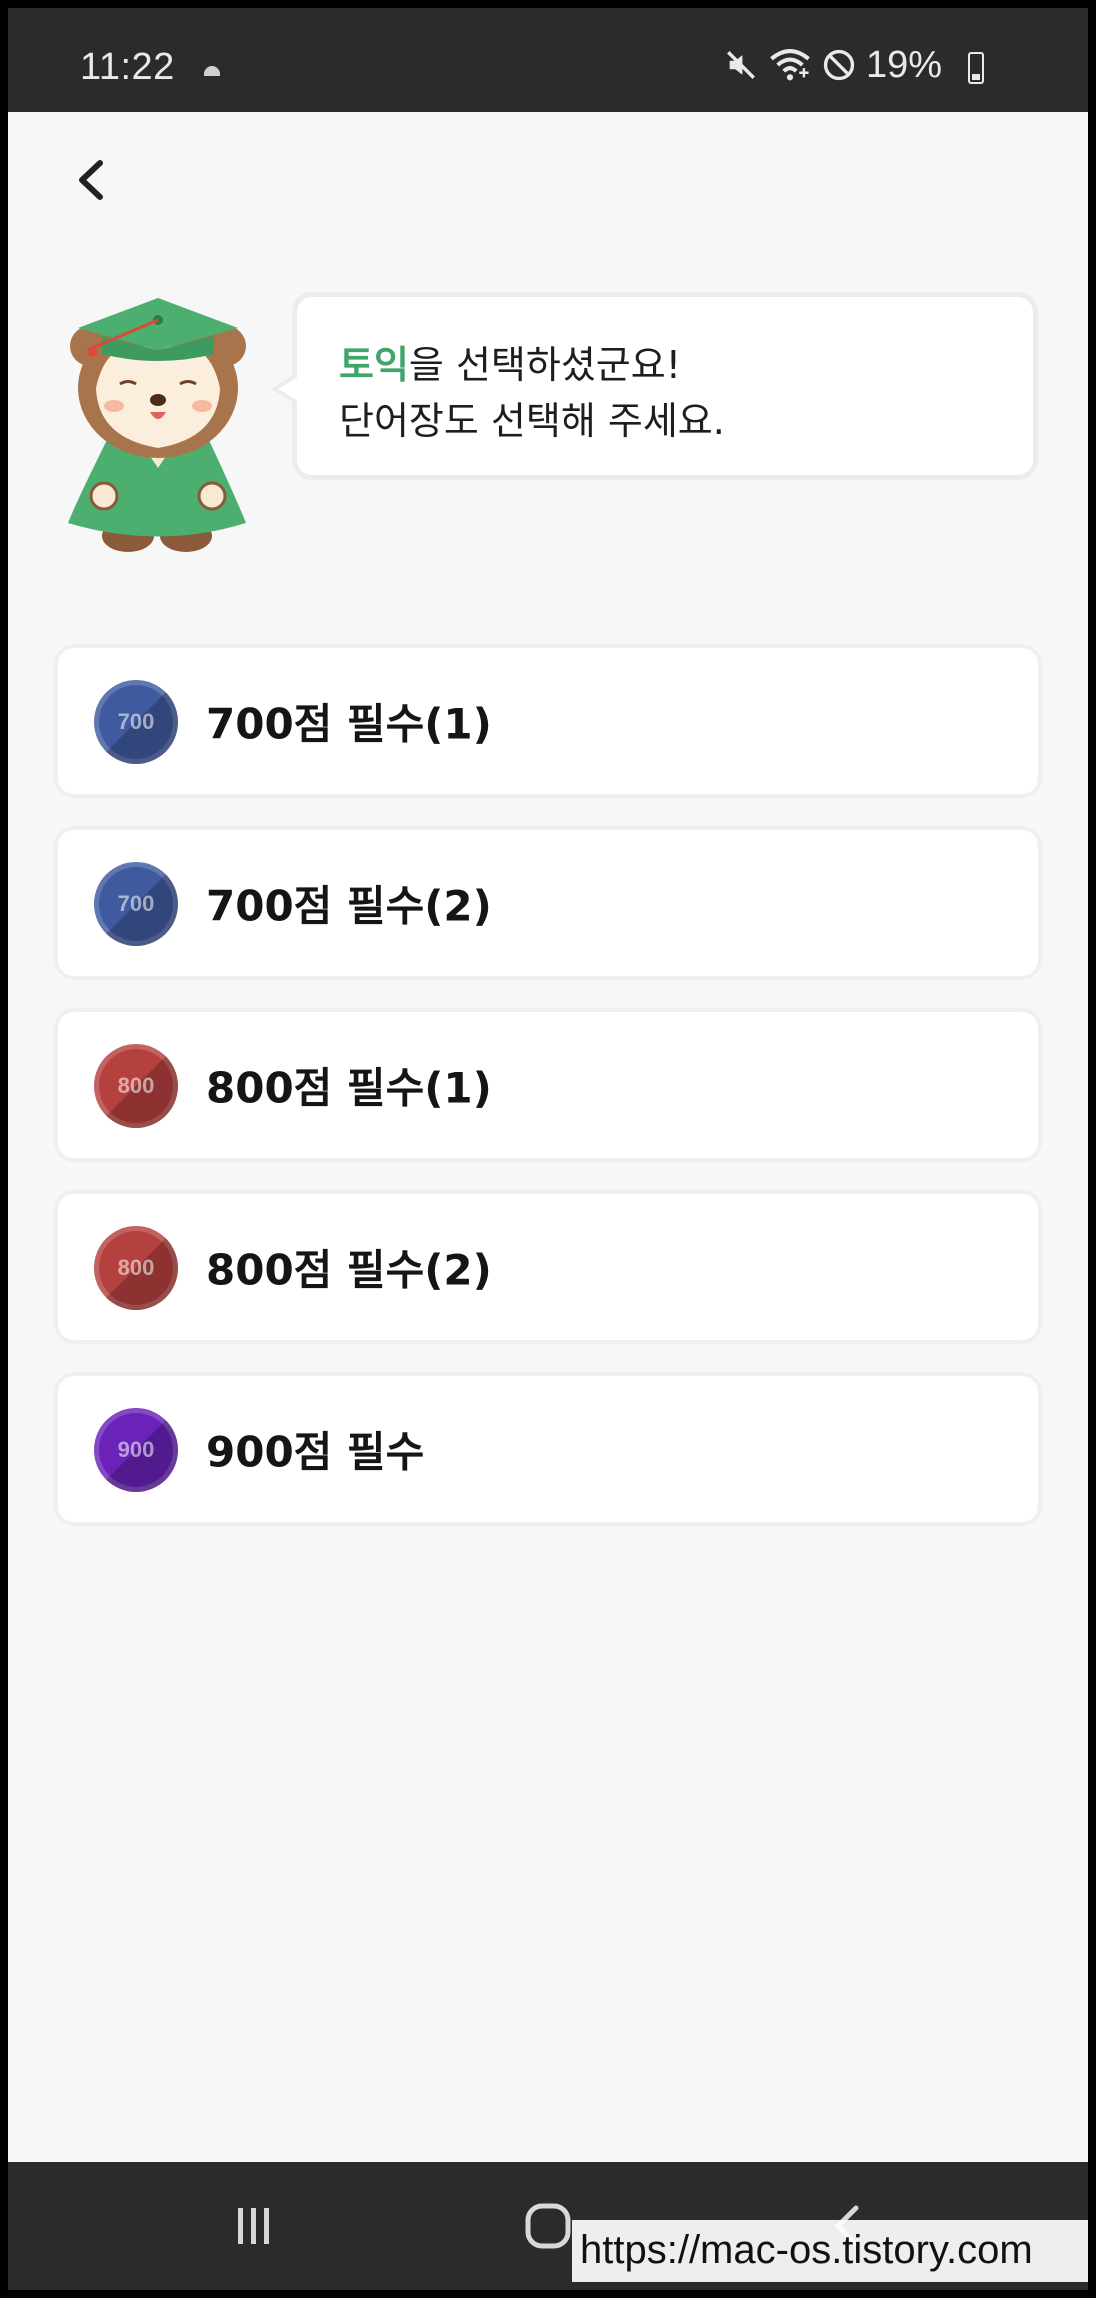 The image size is (1096, 2298). Describe the element at coordinates (903, 64) in the screenshot. I see `battery-percent: 19%` at that location.